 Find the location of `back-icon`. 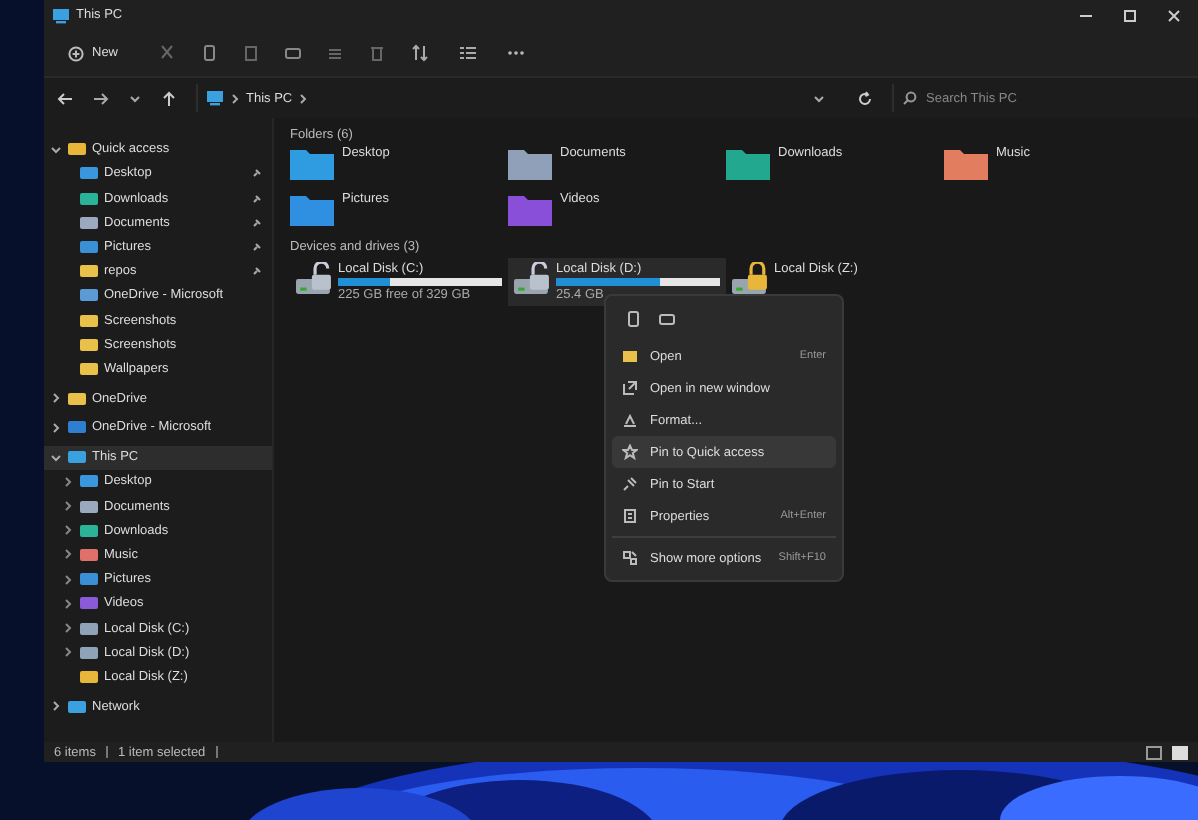

back-icon is located at coordinates (65, 98).